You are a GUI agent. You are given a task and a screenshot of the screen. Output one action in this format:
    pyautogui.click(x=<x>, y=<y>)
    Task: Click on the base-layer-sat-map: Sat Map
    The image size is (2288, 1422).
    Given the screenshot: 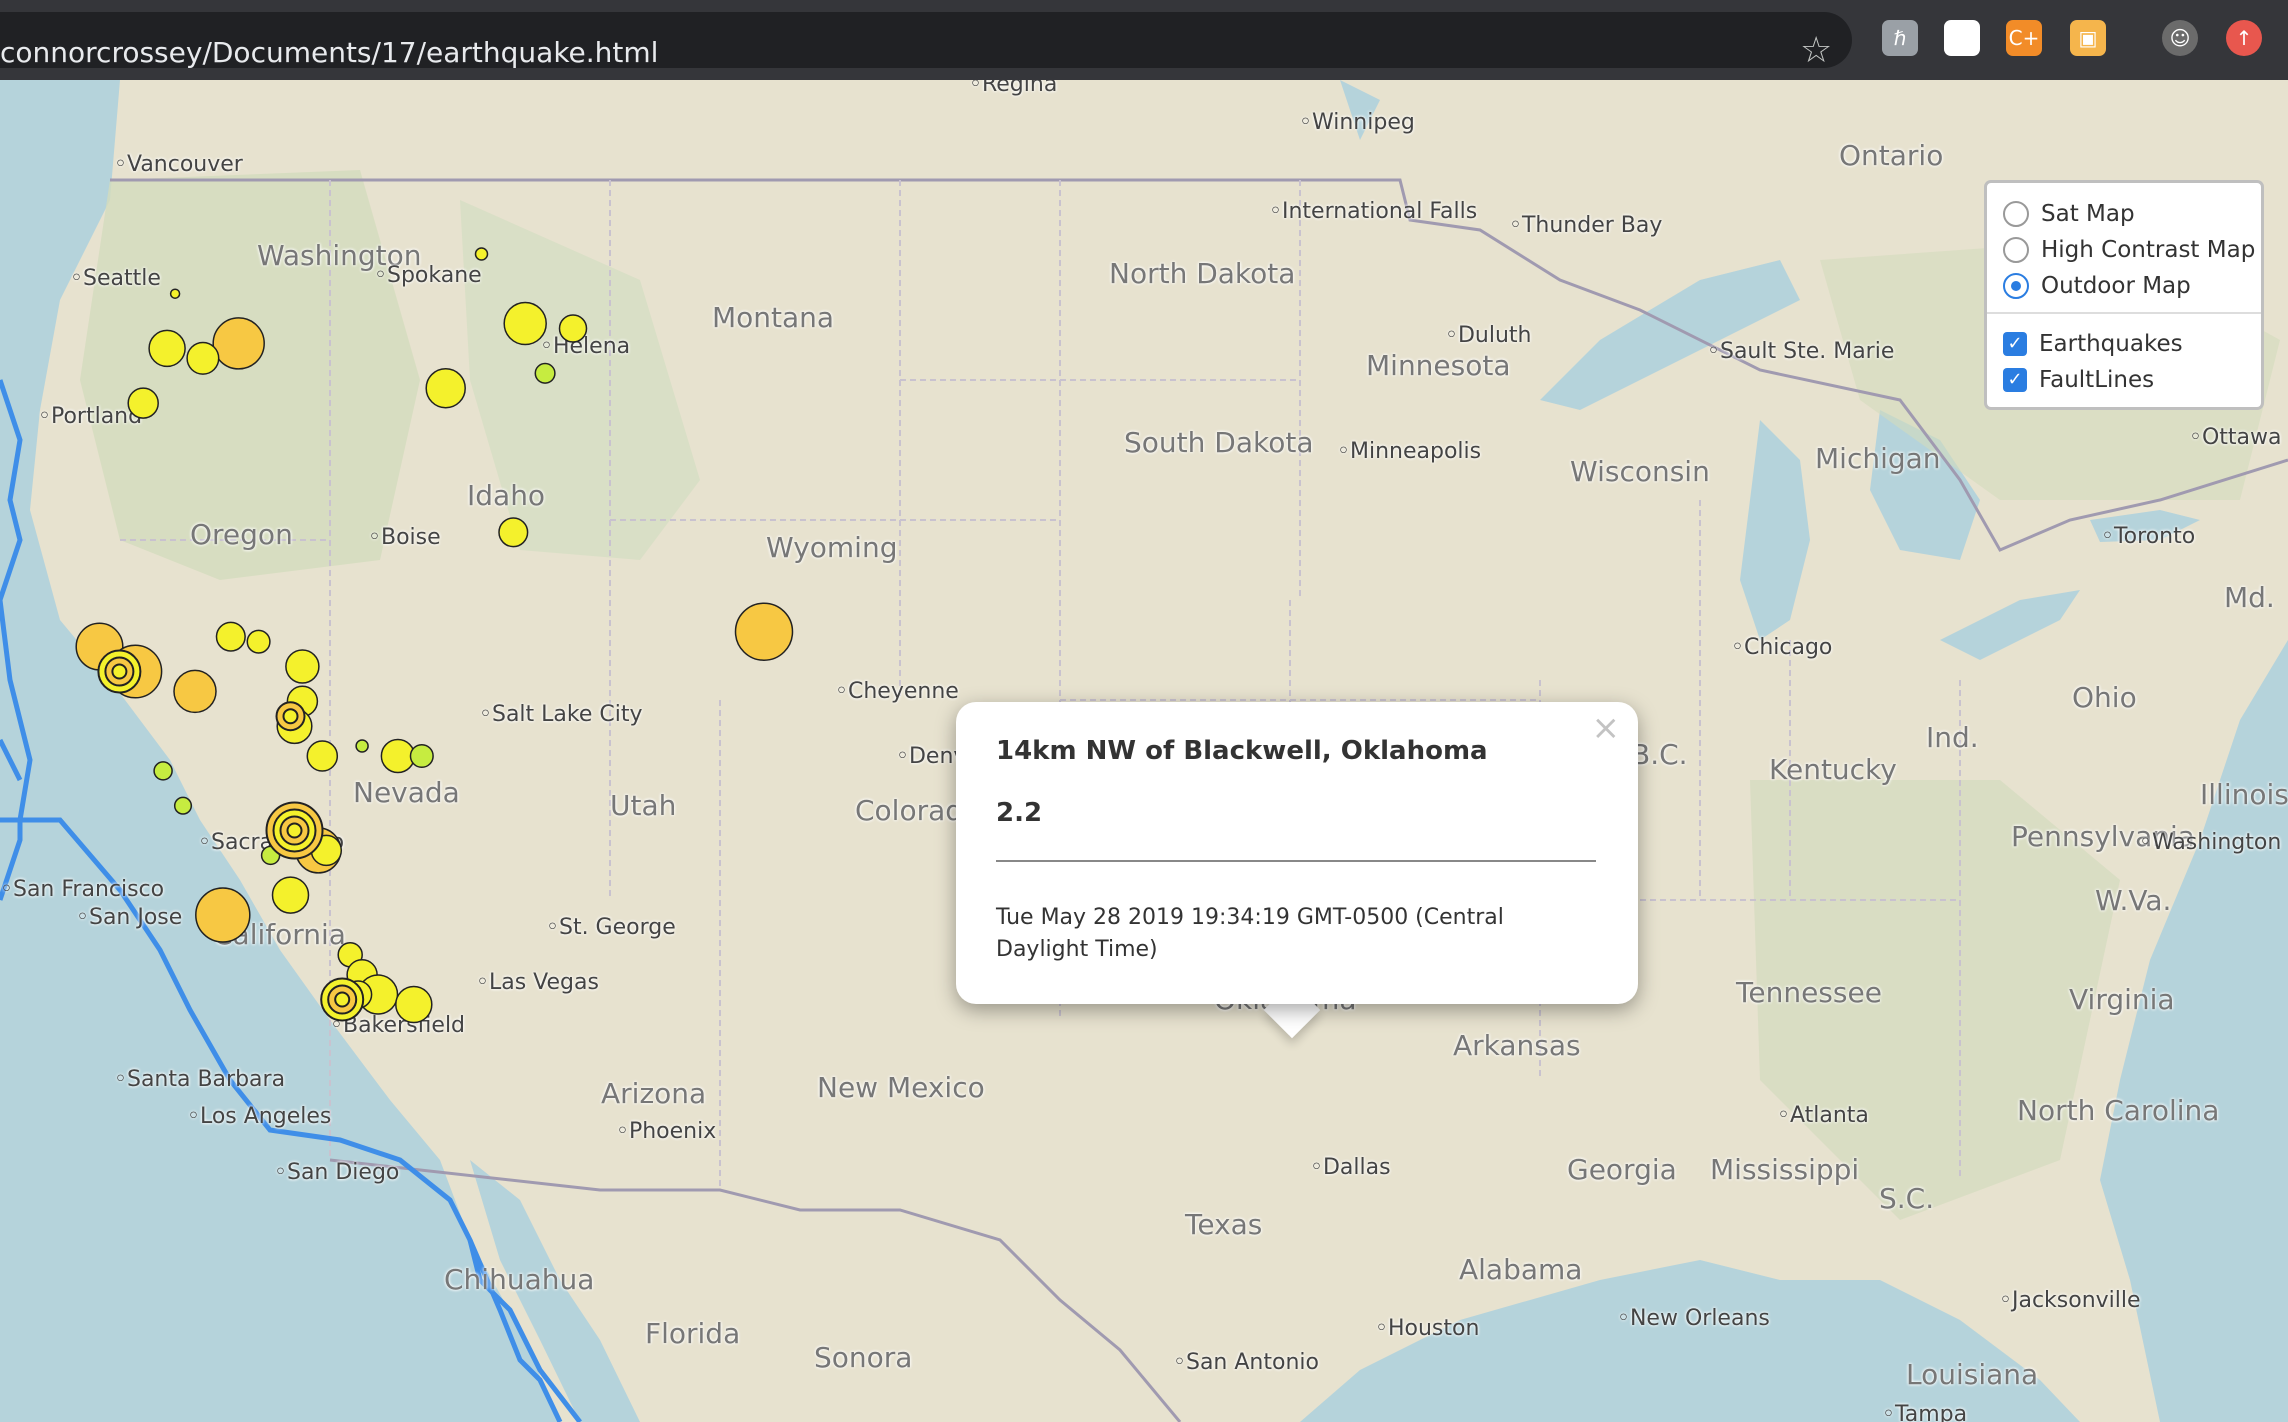 What is the action you would take?
    pyautogui.click(x=2069, y=214)
    